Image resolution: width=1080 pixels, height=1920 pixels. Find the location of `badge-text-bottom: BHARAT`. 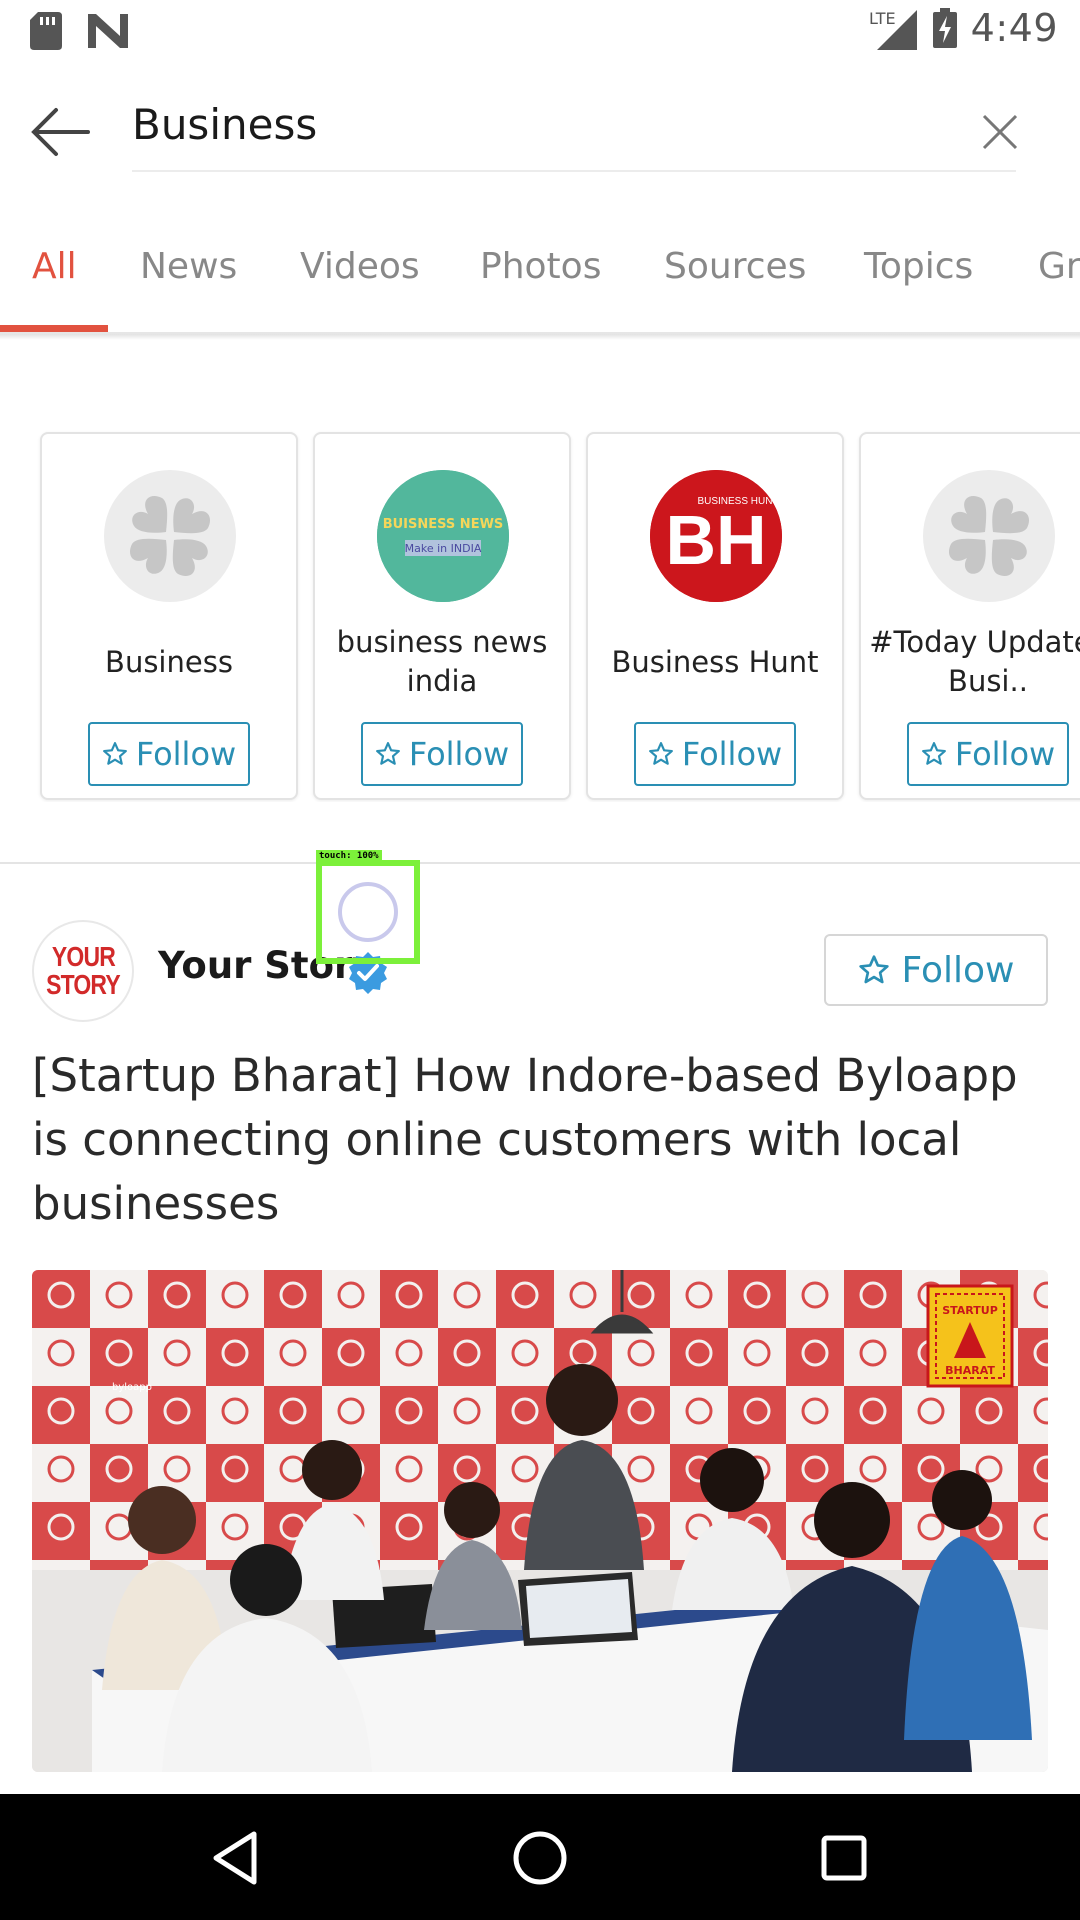

badge-text-bottom: BHARAT is located at coordinates (970, 1370).